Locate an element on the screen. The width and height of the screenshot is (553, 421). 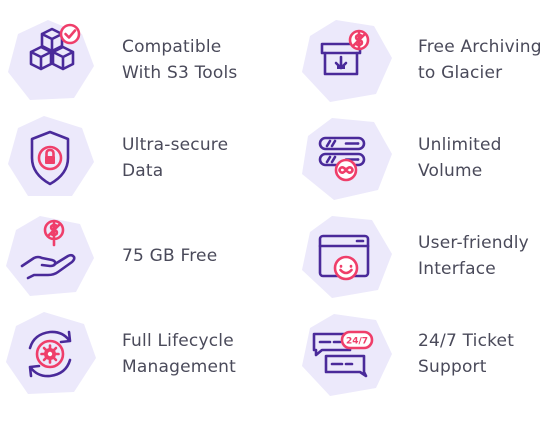
feature-unlimited-volume: Unlimited Volume is located at coordinates (424, 158).